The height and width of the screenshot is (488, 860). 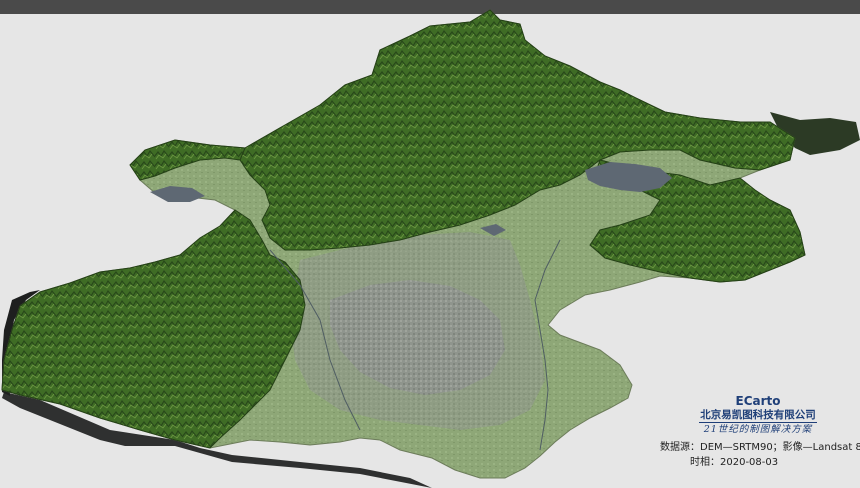 I want to click on company-name: 北京易凯图科技有限公司, so click(x=758, y=415).